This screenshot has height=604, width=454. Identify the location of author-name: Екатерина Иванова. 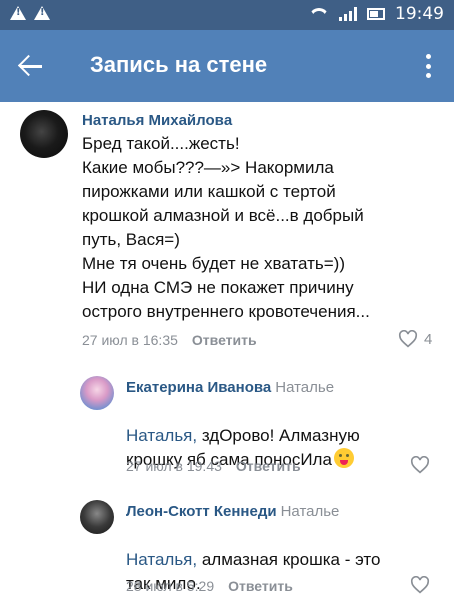
(198, 387).